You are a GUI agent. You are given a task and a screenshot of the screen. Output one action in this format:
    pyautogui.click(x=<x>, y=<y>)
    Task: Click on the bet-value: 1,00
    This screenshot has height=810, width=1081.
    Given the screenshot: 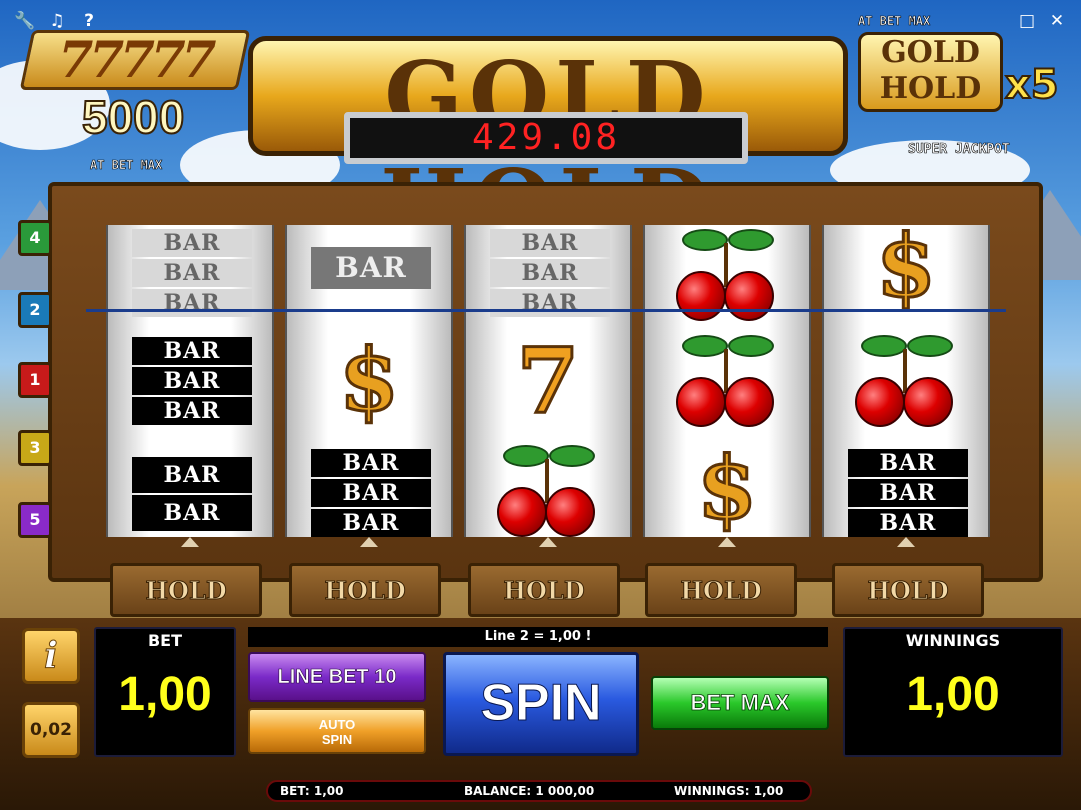 What is the action you would take?
    pyautogui.click(x=165, y=694)
    